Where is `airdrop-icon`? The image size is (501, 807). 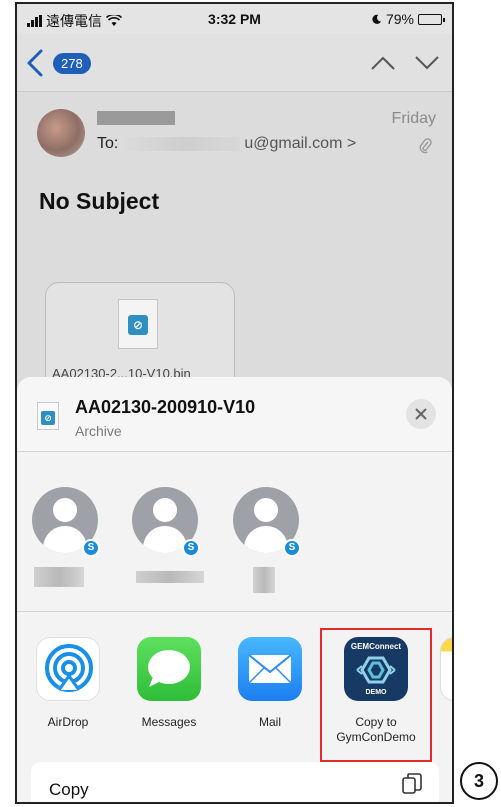 airdrop-icon is located at coordinates (68, 669).